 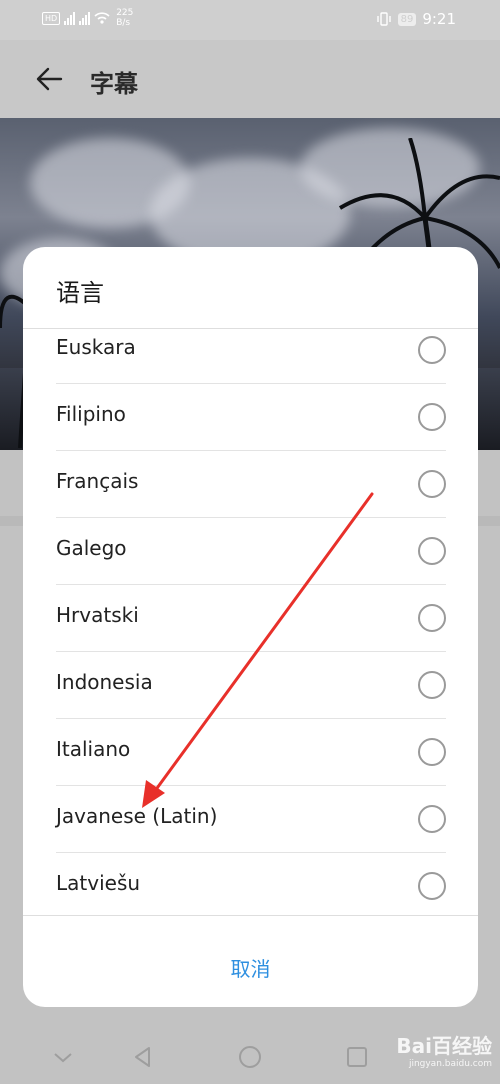 What do you see at coordinates (250, 79) in the screenshot?
I see `app-bar: 字幕` at bounding box center [250, 79].